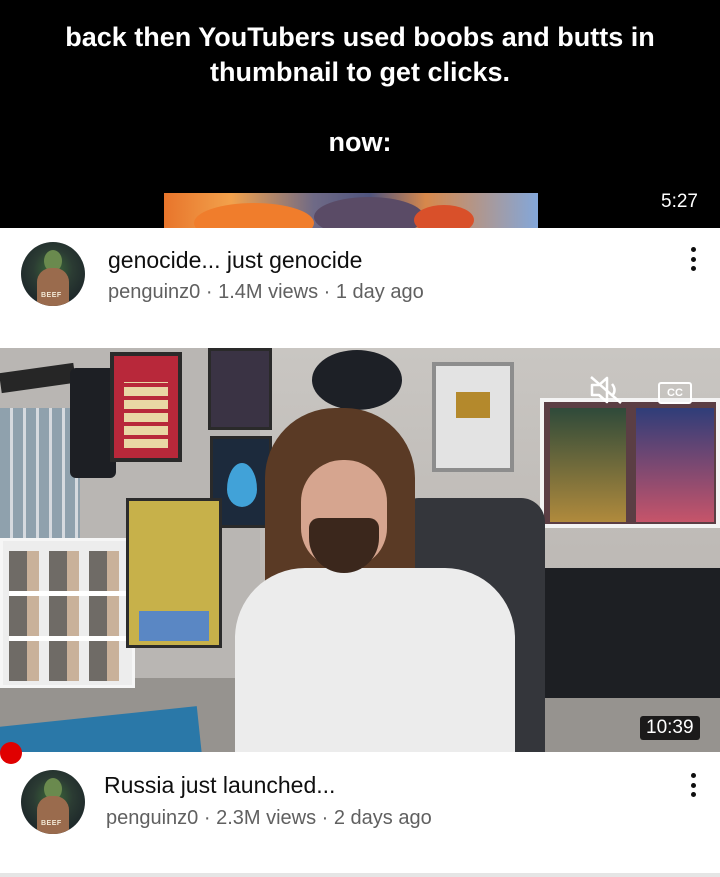  Describe the element at coordinates (606, 390) in the screenshot. I see `mute-icon` at that location.